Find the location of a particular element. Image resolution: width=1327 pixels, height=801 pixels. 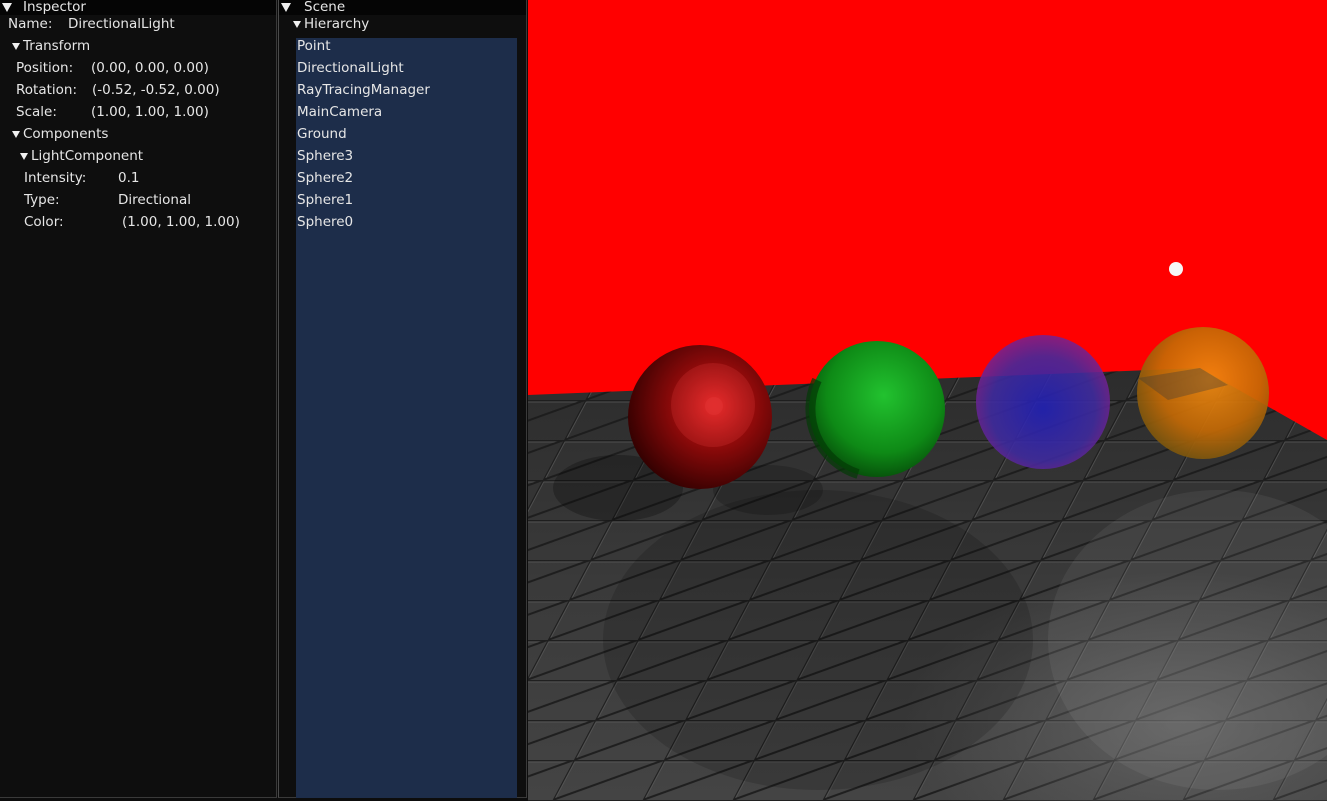

scene-titlebar: Scene is located at coordinates (402, 7).